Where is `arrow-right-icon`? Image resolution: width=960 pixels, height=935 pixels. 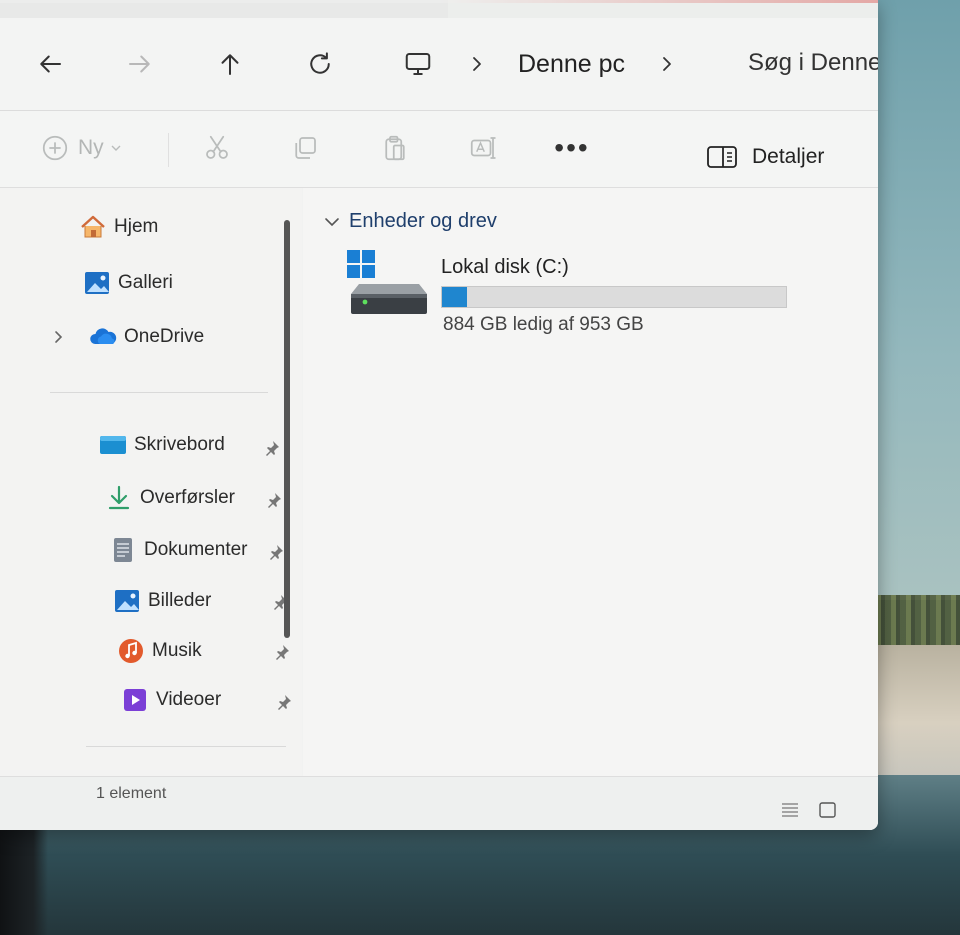
arrow-right-icon is located at coordinates (139, 64).